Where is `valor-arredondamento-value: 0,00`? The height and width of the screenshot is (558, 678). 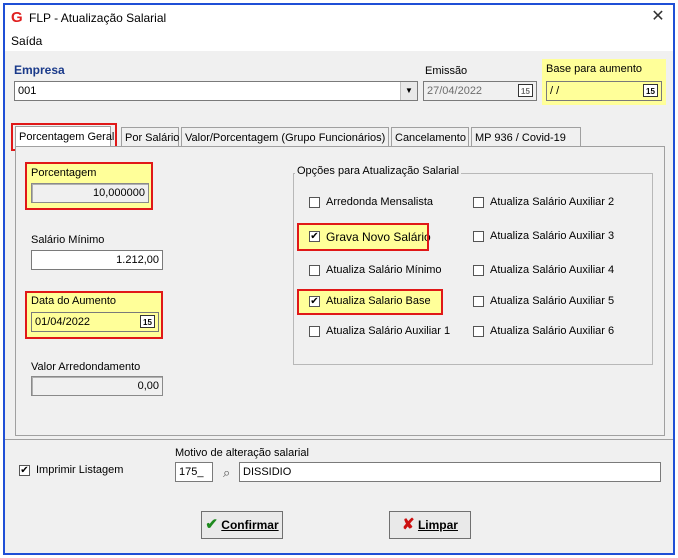 valor-arredondamento-value: 0,00 is located at coordinates (148, 386).